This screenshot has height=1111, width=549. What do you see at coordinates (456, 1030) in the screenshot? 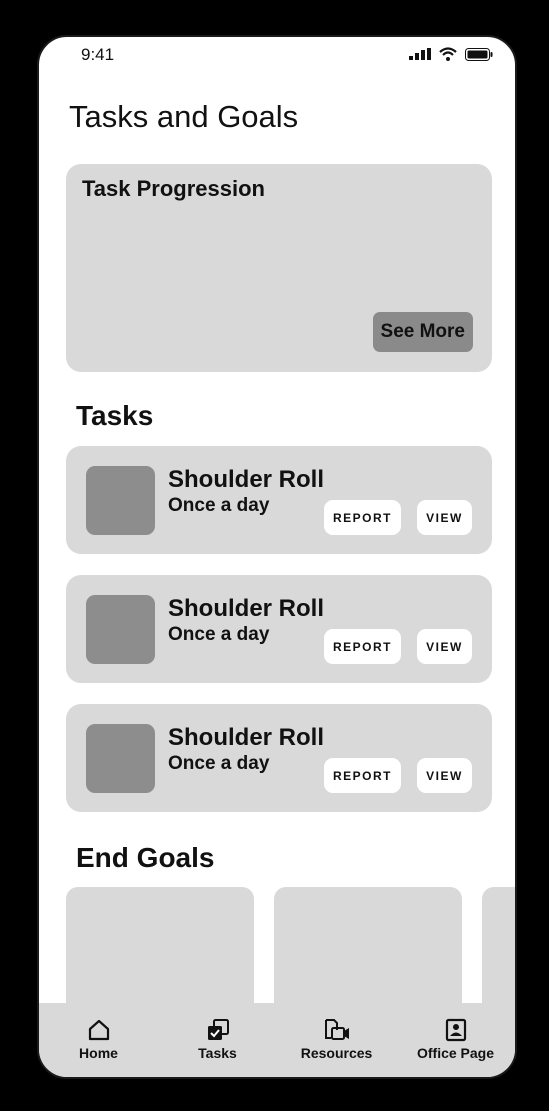
I see `office-page-icon` at bounding box center [456, 1030].